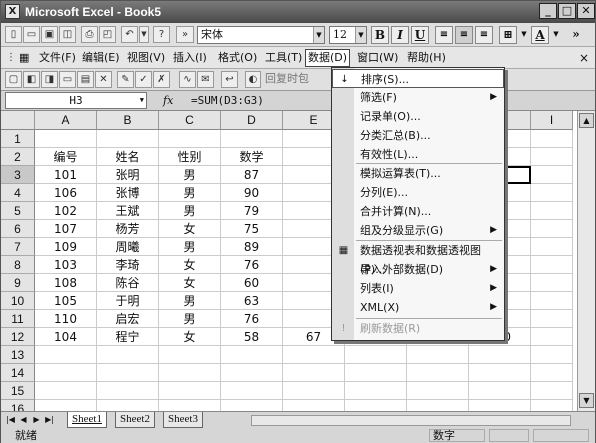  Describe the element at coordinates (328, 58) in the screenshot. I see `menu-data: 数据(D)` at that location.